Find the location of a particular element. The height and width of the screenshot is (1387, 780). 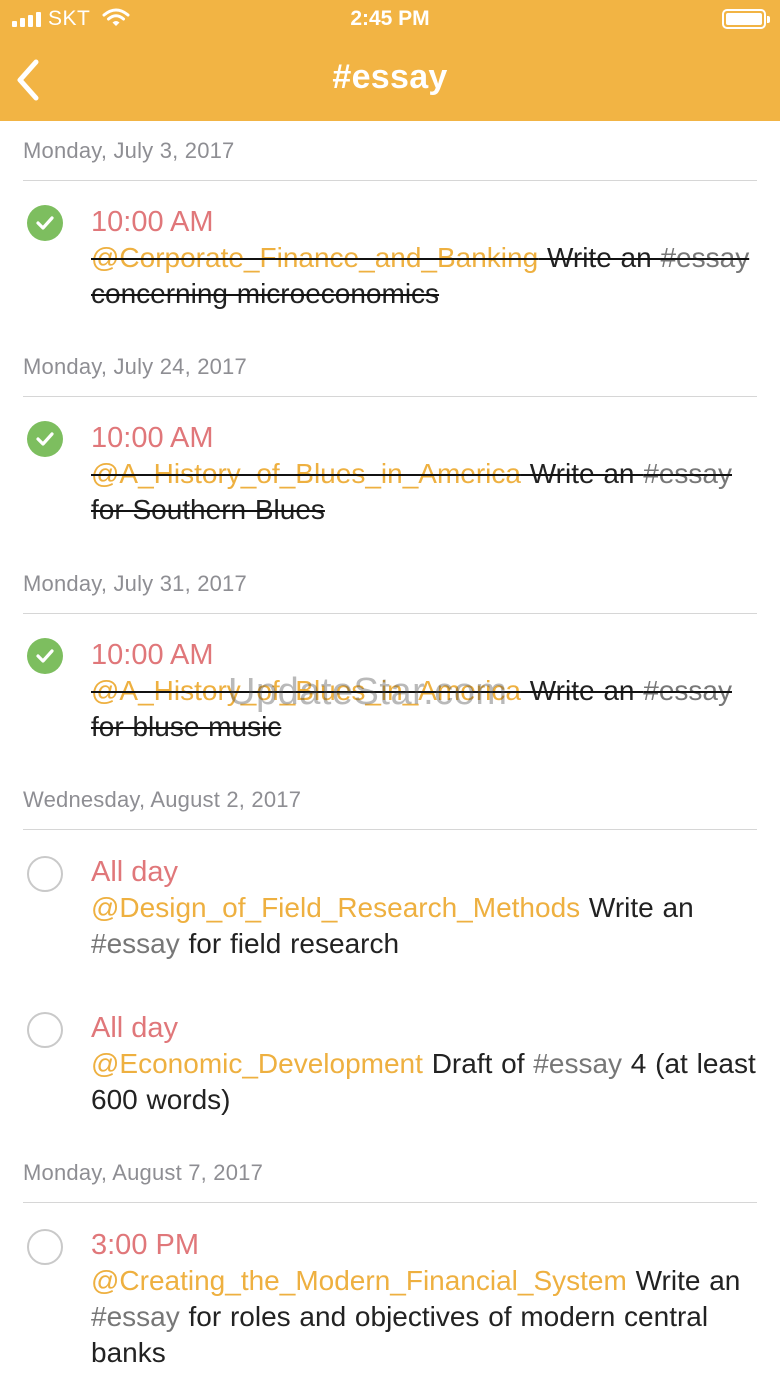

task-text-part: for field research is located at coordinates (289, 943).